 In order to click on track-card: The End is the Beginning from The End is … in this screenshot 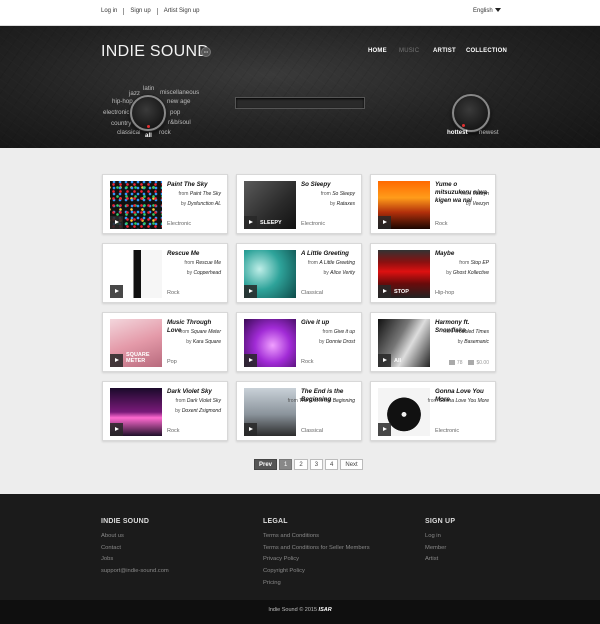, I will do `click(299, 411)`.